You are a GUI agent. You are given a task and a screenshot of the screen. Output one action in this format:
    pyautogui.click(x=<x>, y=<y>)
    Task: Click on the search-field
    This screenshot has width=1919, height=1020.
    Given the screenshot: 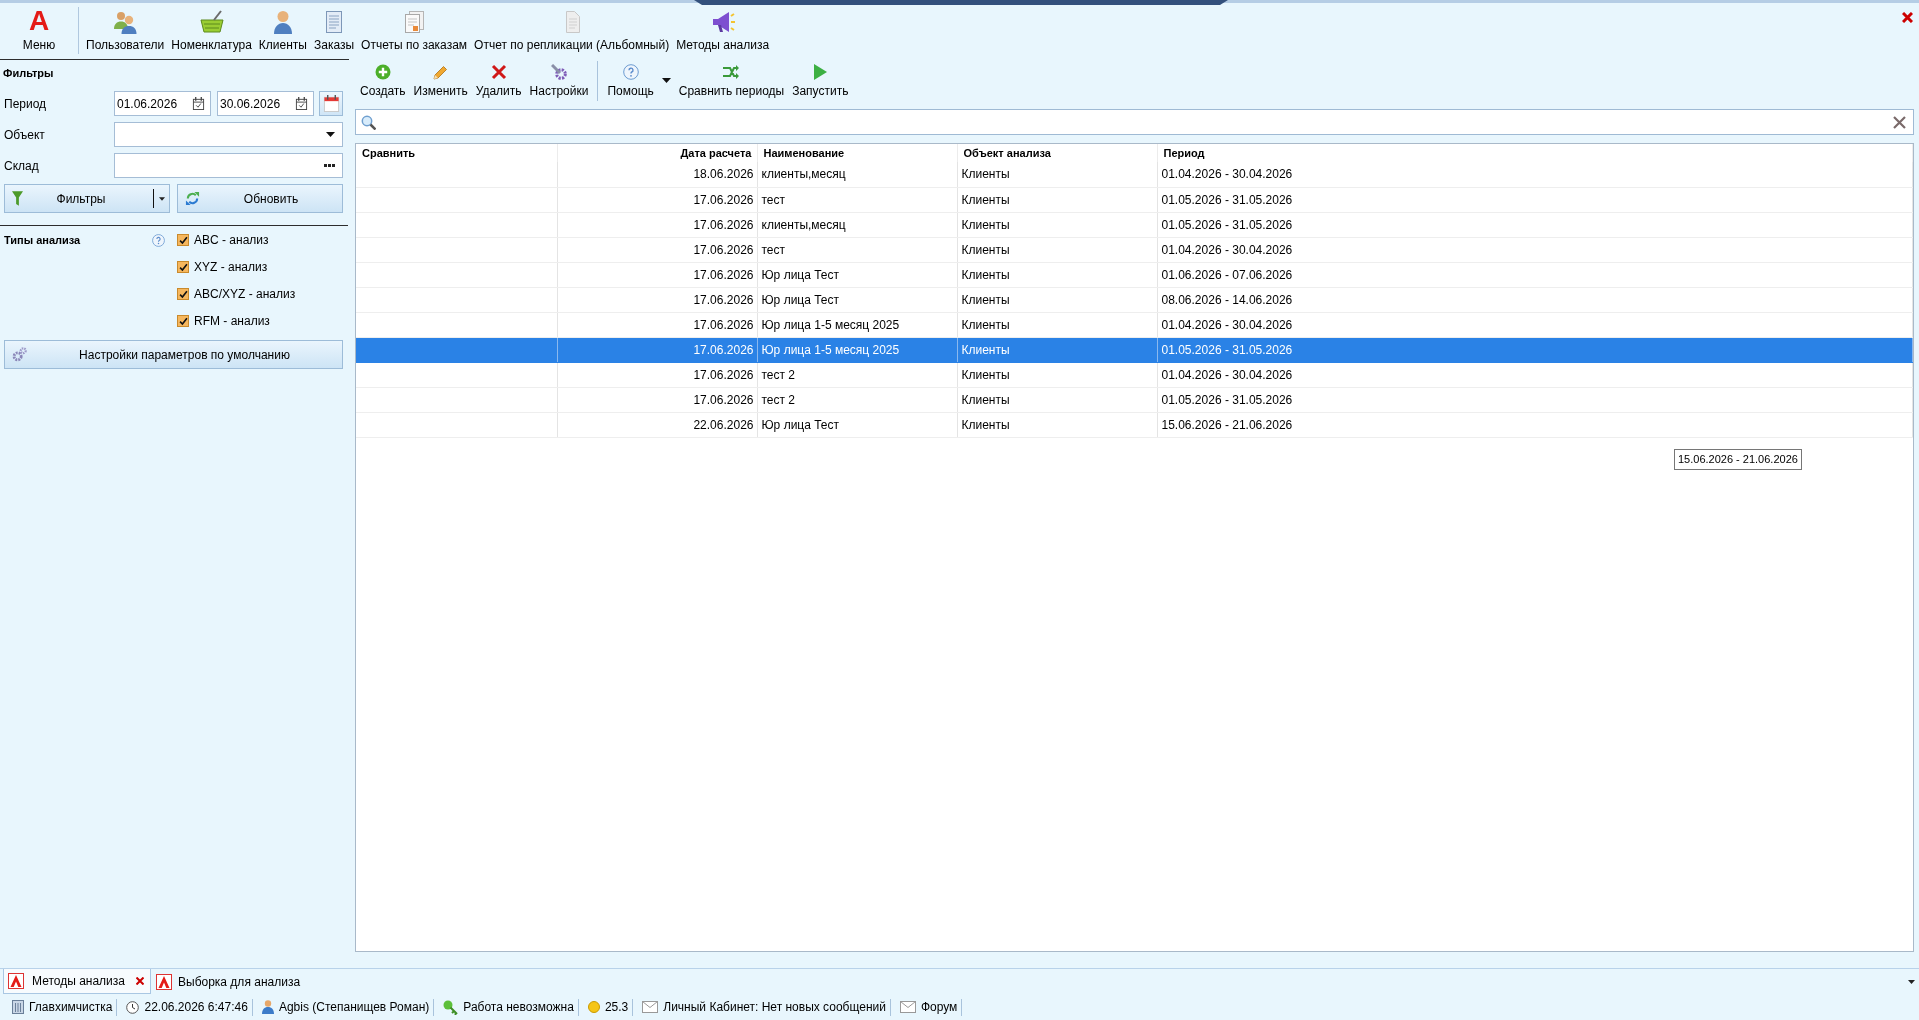 What is the action you would take?
    pyautogui.click(x=1134, y=122)
    